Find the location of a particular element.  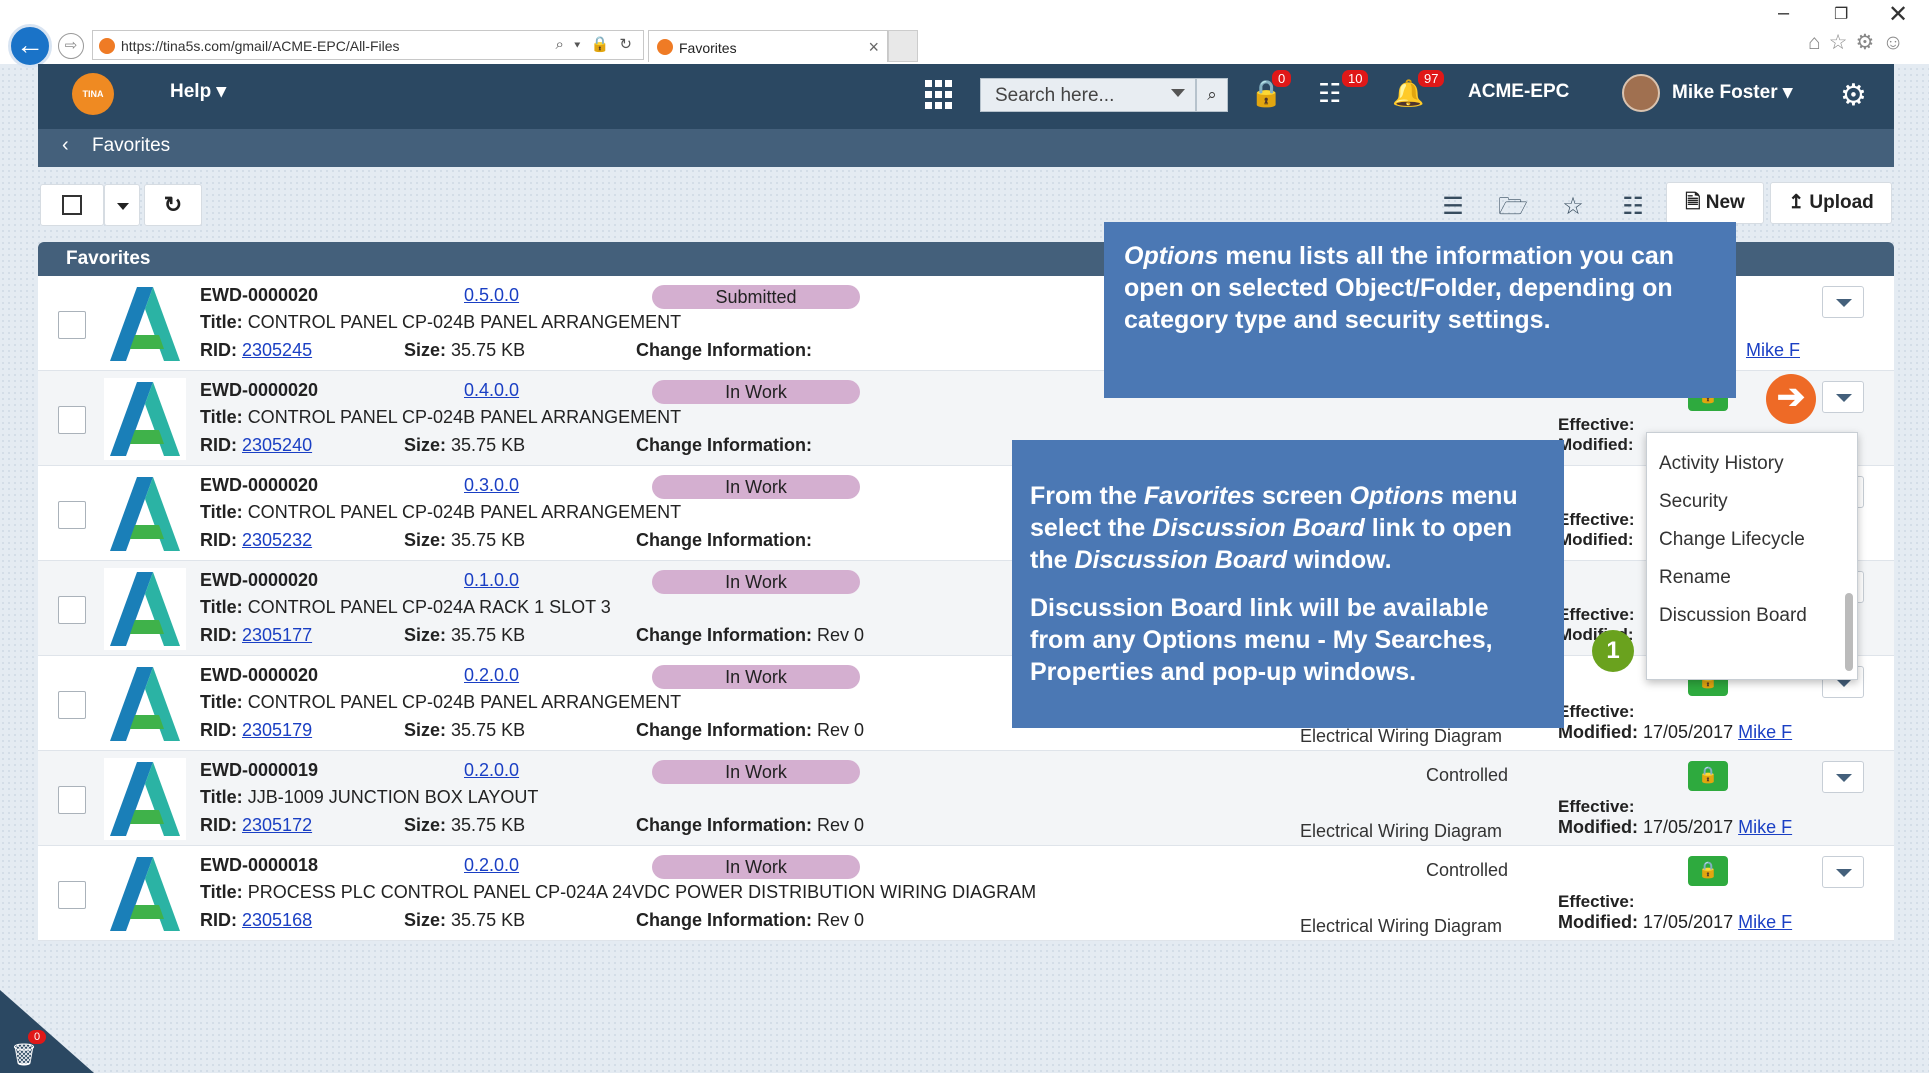

favorites-view-icon: ☆ is located at coordinates (1573, 207).